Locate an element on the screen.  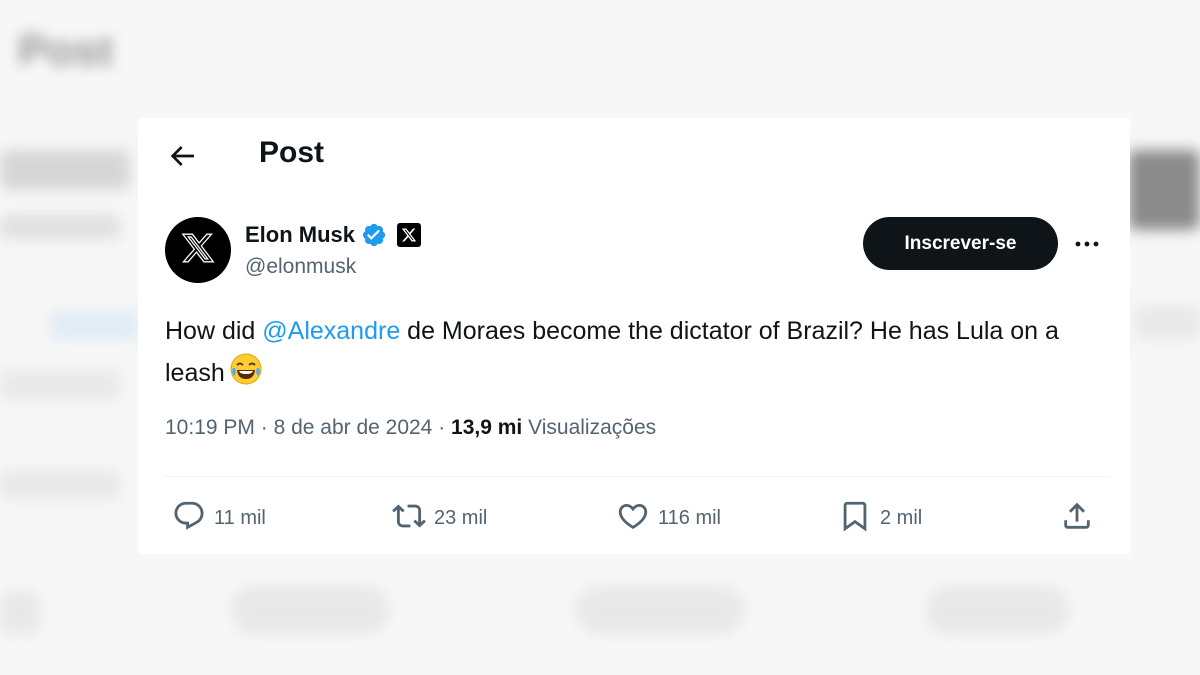
repost-button: 23 mil is located at coordinates (439, 518).